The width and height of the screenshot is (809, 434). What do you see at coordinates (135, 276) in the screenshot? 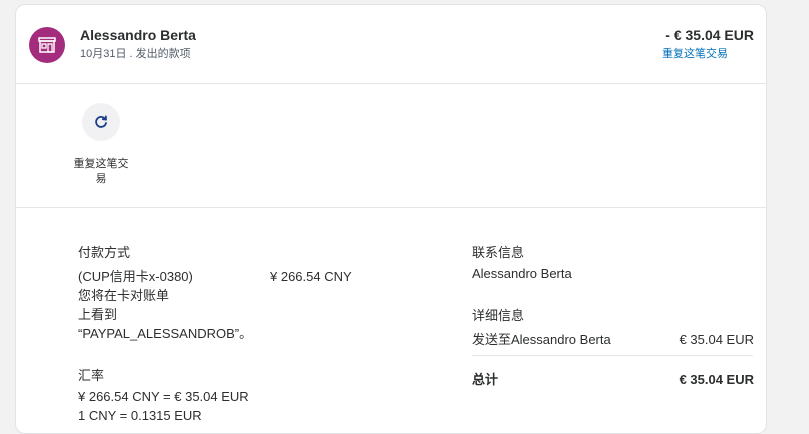
I see `payment-card: (CUP信用卡x-0380)` at bounding box center [135, 276].